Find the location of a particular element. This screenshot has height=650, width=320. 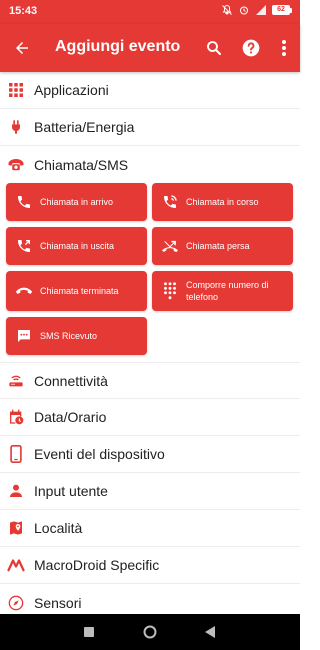

event-tile-dial-number: Comporre numero di telefono is located at coordinates (222, 291).